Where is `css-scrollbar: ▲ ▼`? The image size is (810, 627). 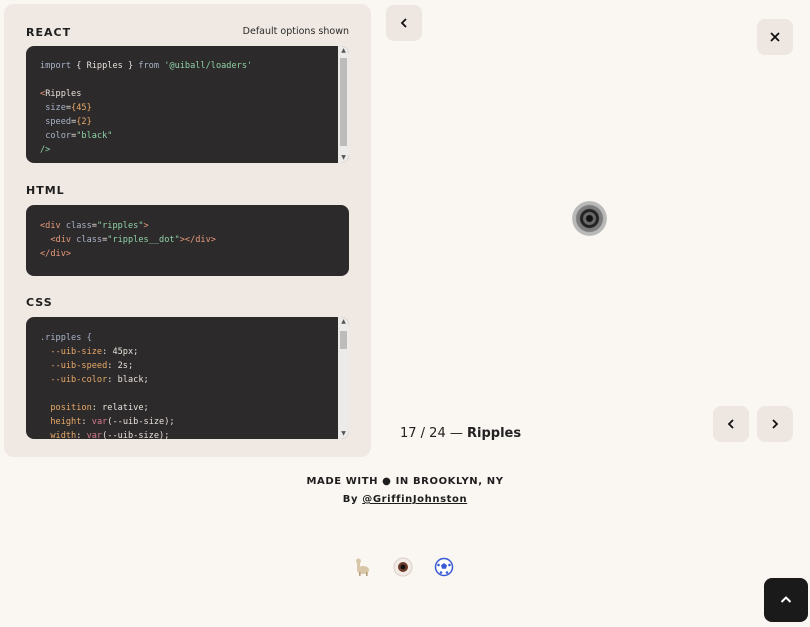
css-scrollbar: ▲ ▼ is located at coordinates (343, 378).